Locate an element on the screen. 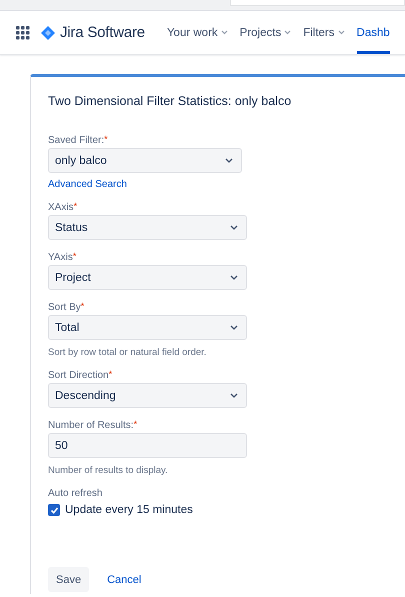  cancel-button: Cancel is located at coordinates (124, 579).